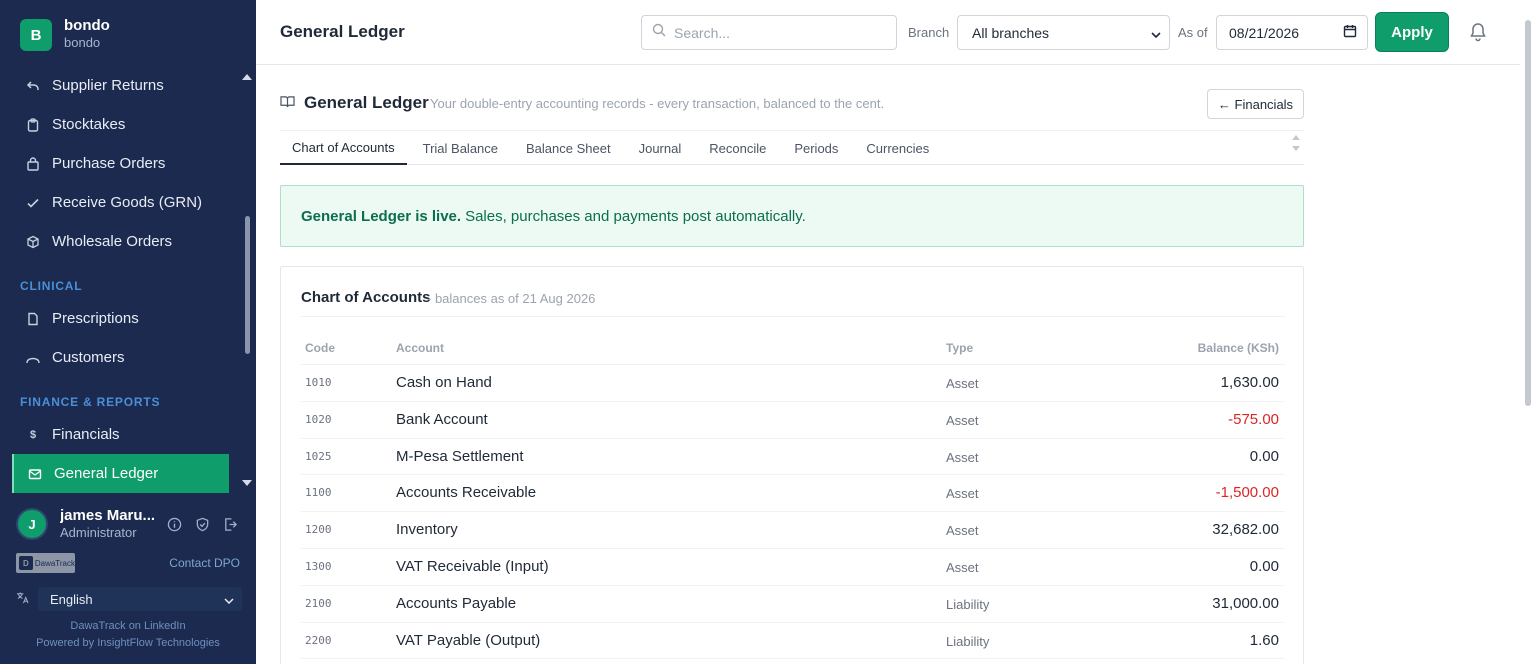 This screenshot has width=1536, height=664. I want to click on sidebar-item-stocktakes: Stocktakes, so click(120, 124).